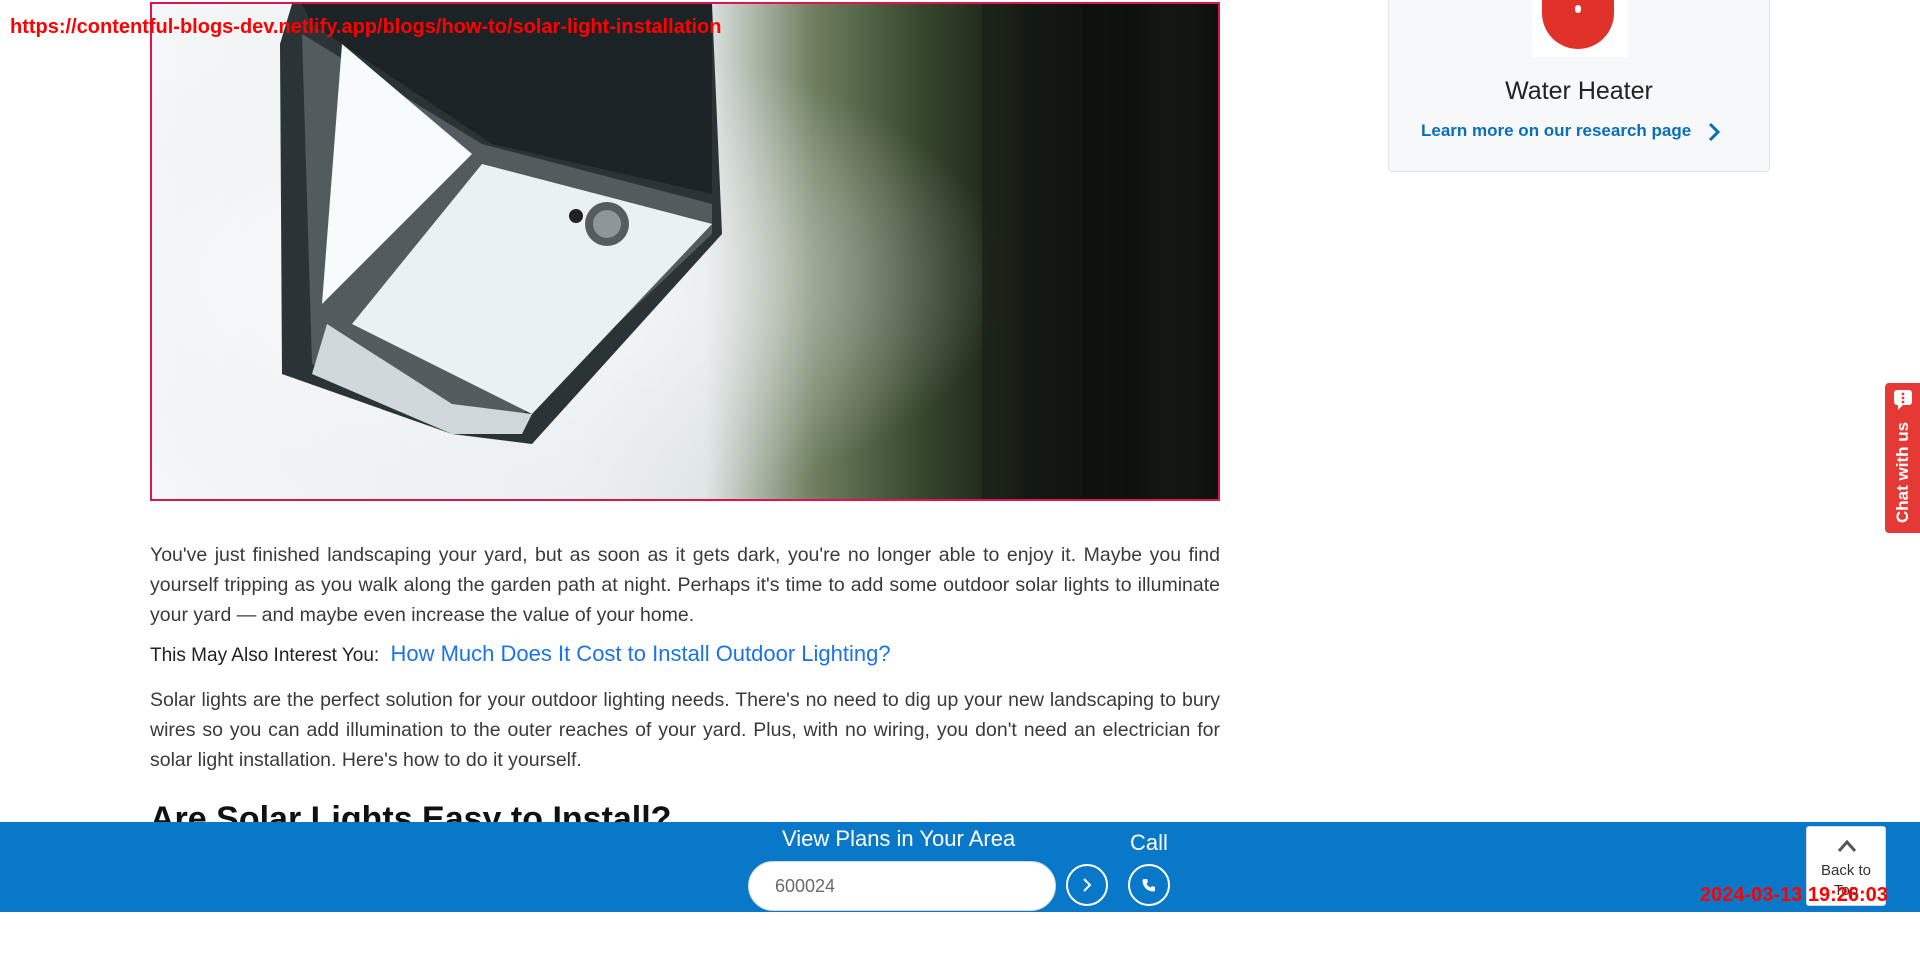 This screenshot has height=963, width=1920. What do you see at coordinates (1794, 895) in the screenshot?
I see `timestamp-overlay: 2024-03-13 19:26:03` at bounding box center [1794, 895].